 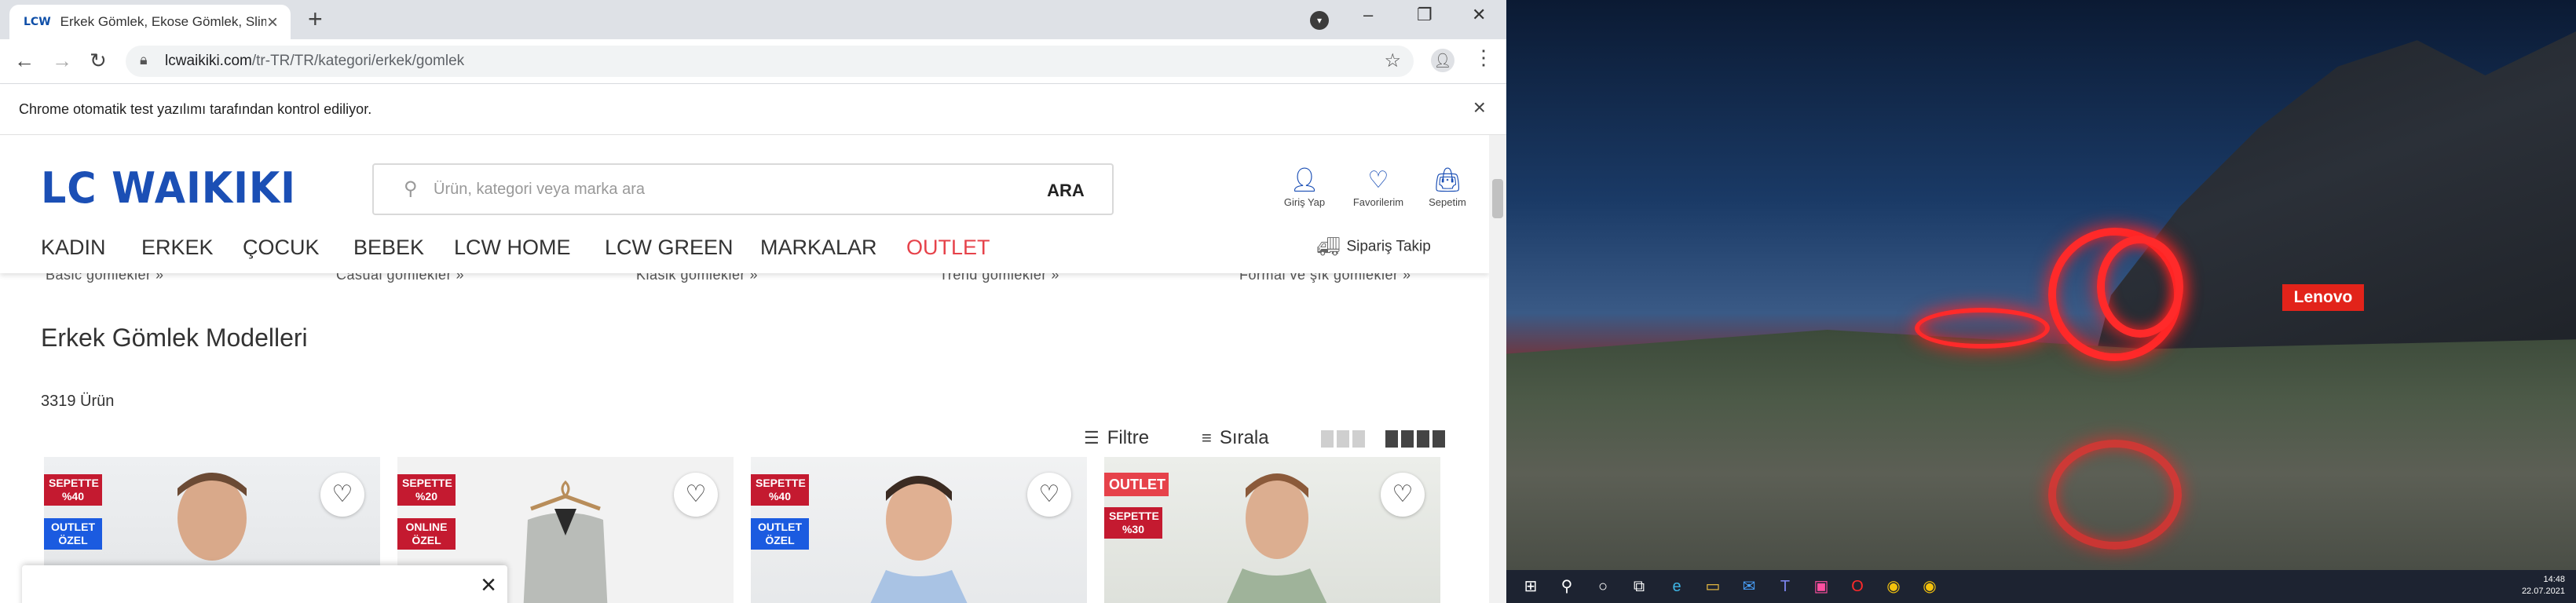 I want to click on lenovo-logo: Lenovo, so click(x=2323, y=297).